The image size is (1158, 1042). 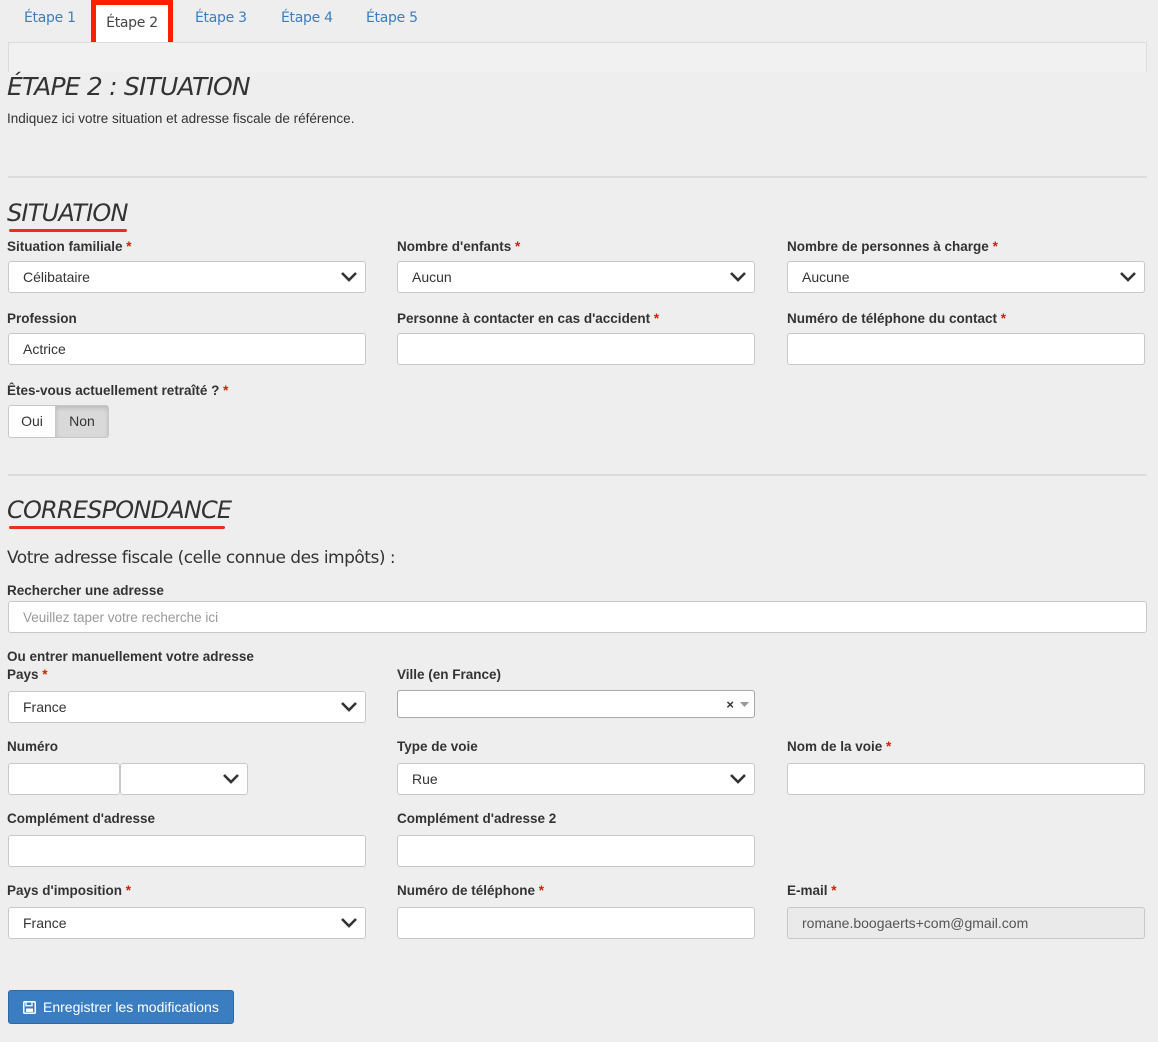 I want to click on situation-heading-underline, so click(x=68, y=230).